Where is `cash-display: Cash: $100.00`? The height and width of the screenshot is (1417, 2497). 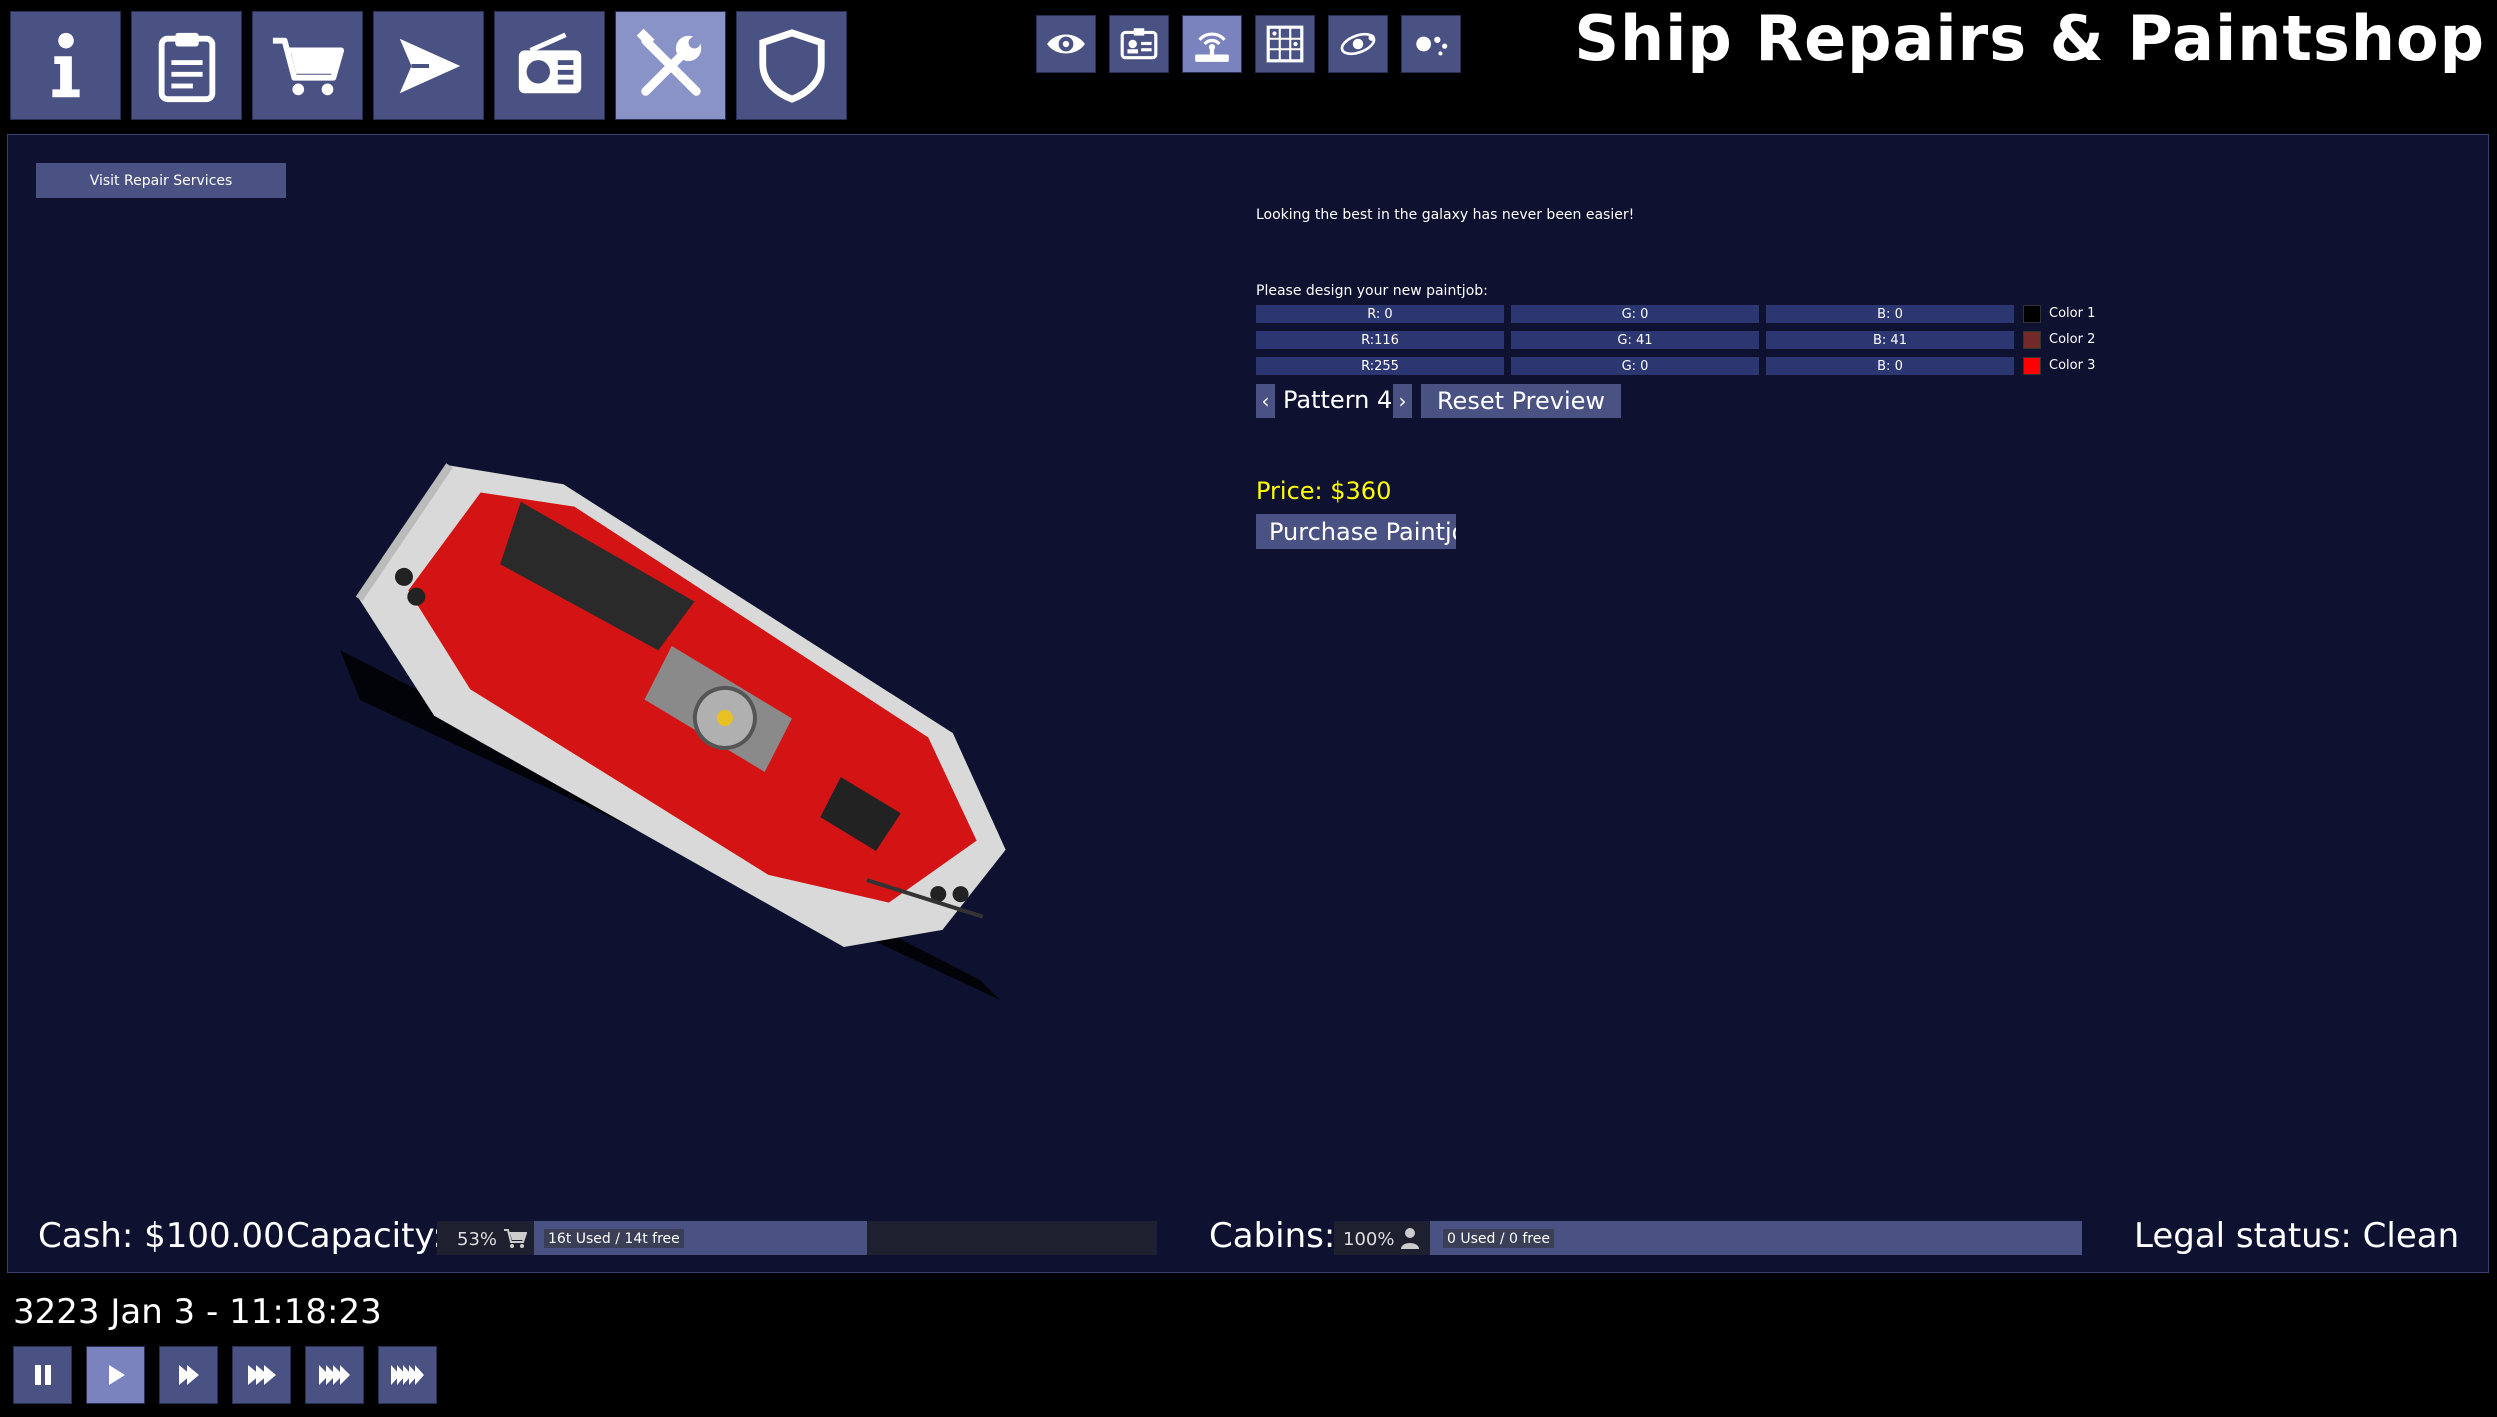
cash-display: Cash: $100.00 is located at coordinates (161, 1236).